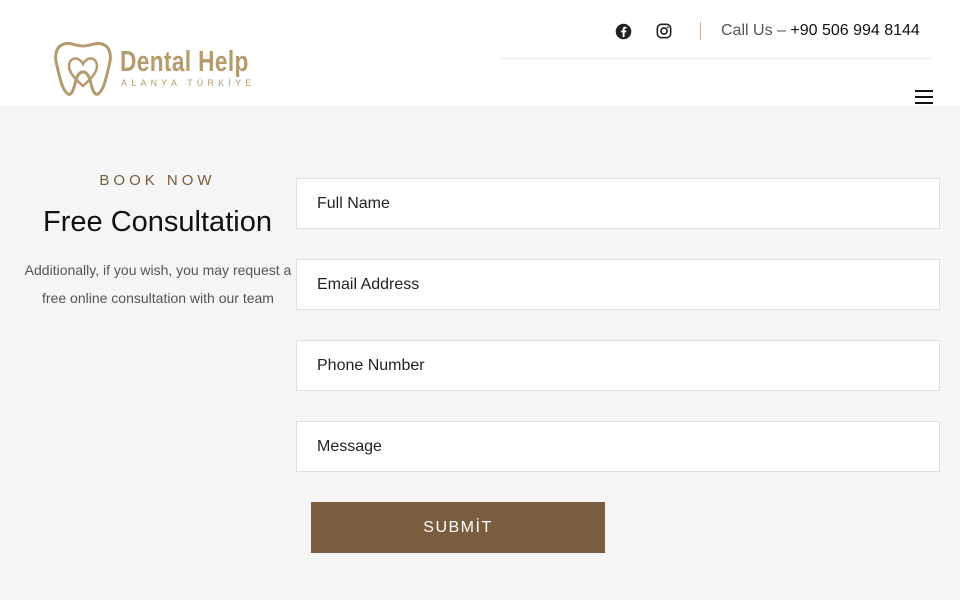 This screenshot has width=960, height=600. What do you see at coordinates (618, 365) in the screenshot?
I see `phone-input` at bounding box center [618, 365].